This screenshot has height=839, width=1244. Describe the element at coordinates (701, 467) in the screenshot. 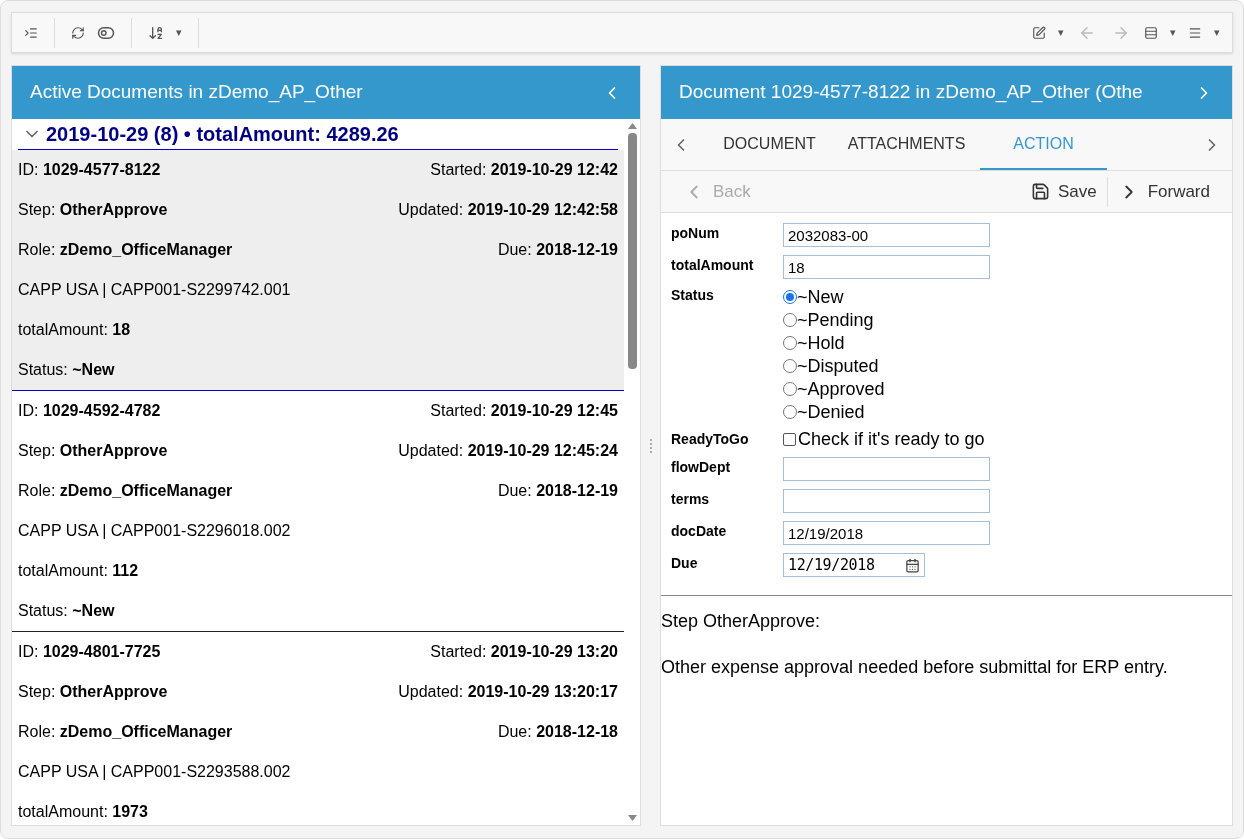

I see `field-label: flowDept` at that location.